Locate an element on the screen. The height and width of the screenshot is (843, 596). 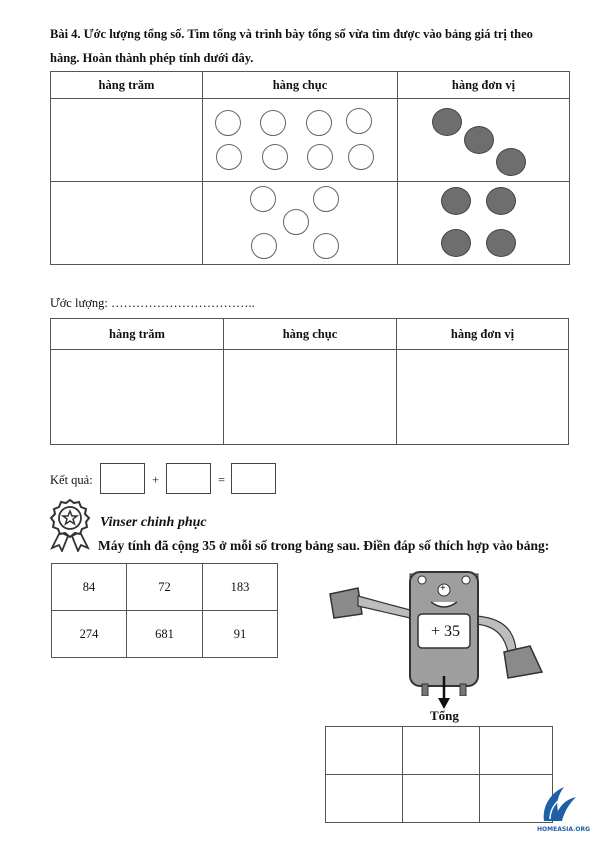
answer-cell-hundreds is located at coordinates (137, 397).